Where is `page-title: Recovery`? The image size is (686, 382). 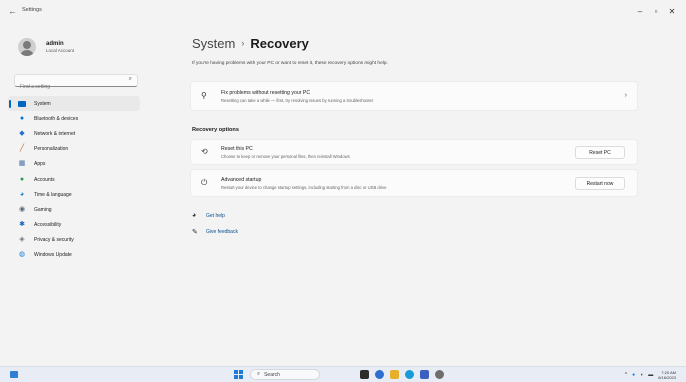 page-title: Recovery is located at coordinates (279, 43).